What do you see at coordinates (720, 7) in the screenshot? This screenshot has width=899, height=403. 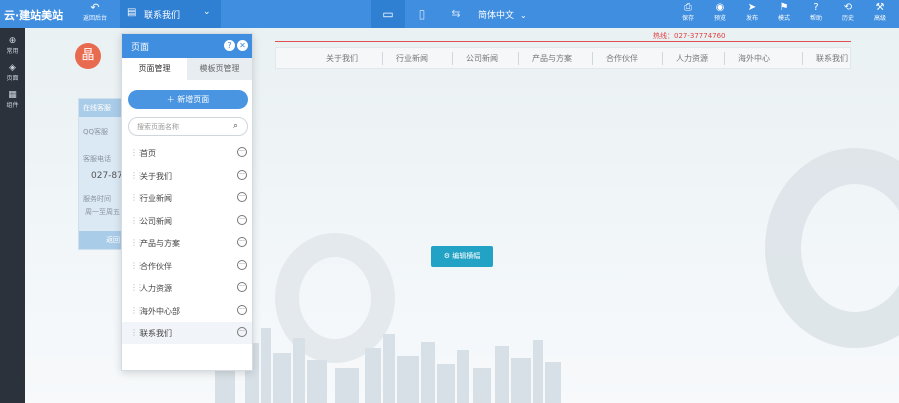 I see `eye-icon: ◉` at bounding box center [720, 7].